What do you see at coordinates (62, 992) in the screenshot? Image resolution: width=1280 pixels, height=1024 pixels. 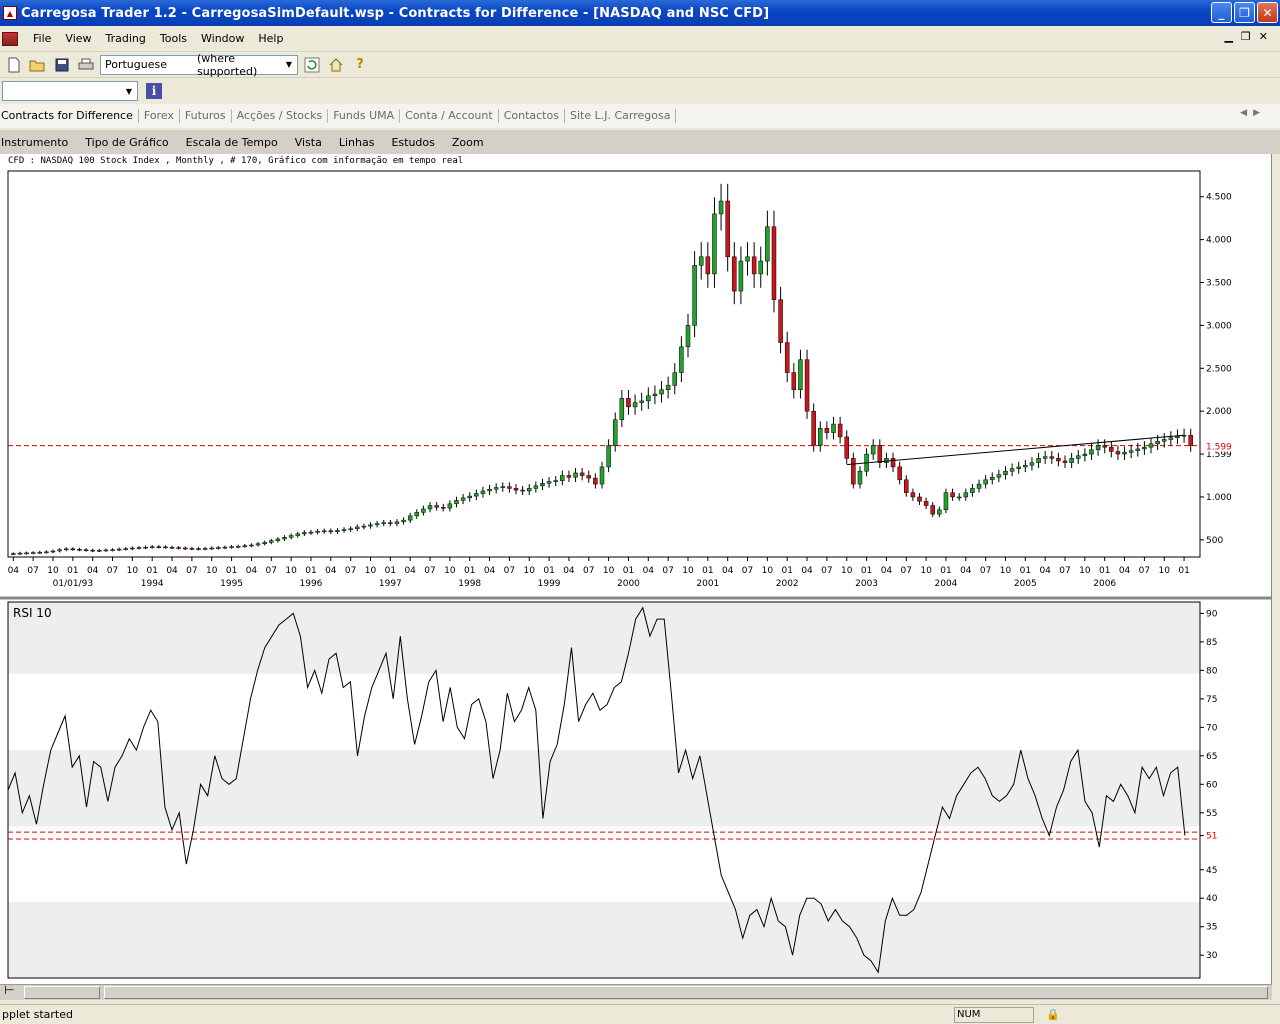 I see `scroll-thumb` at bounding box center [62, 992].